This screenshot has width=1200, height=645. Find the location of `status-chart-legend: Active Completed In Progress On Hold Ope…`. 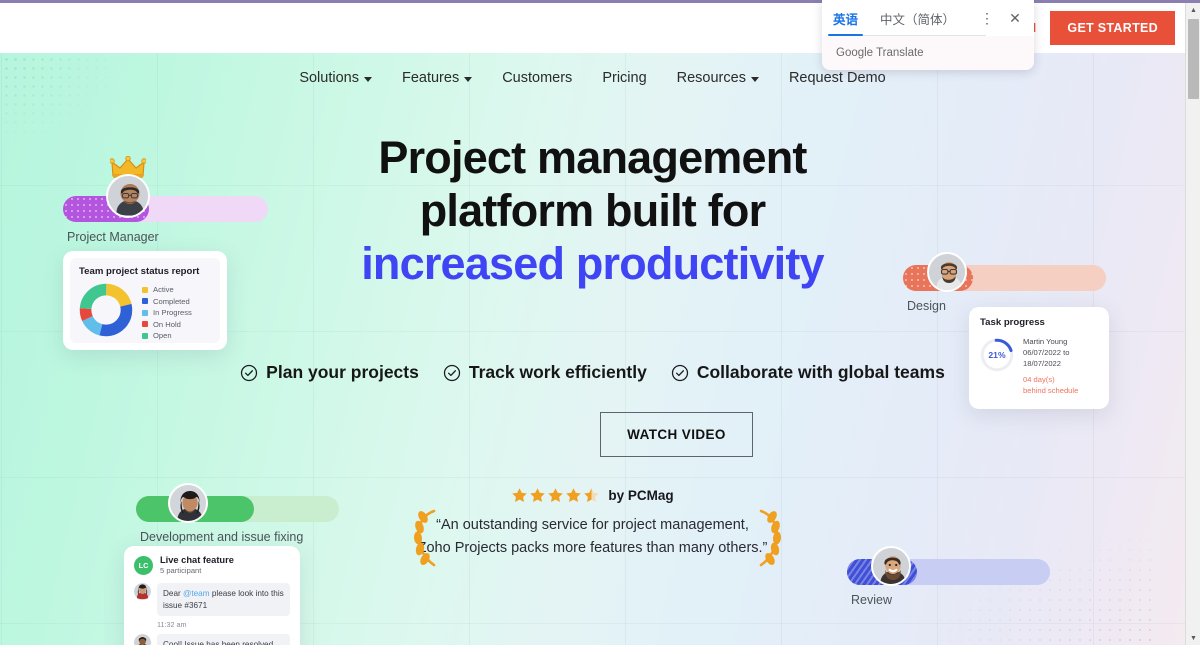

status-chart-legend: Active Completed In Progress On Hold Ope… is located at coordinates (167, 312).